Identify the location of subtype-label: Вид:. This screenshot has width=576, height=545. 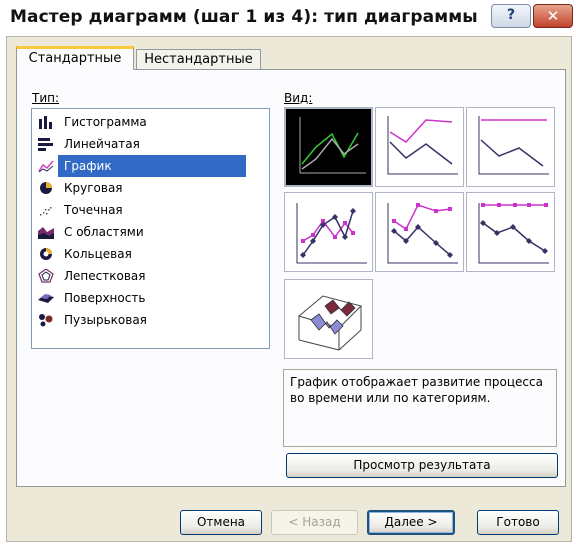
(298, 98).